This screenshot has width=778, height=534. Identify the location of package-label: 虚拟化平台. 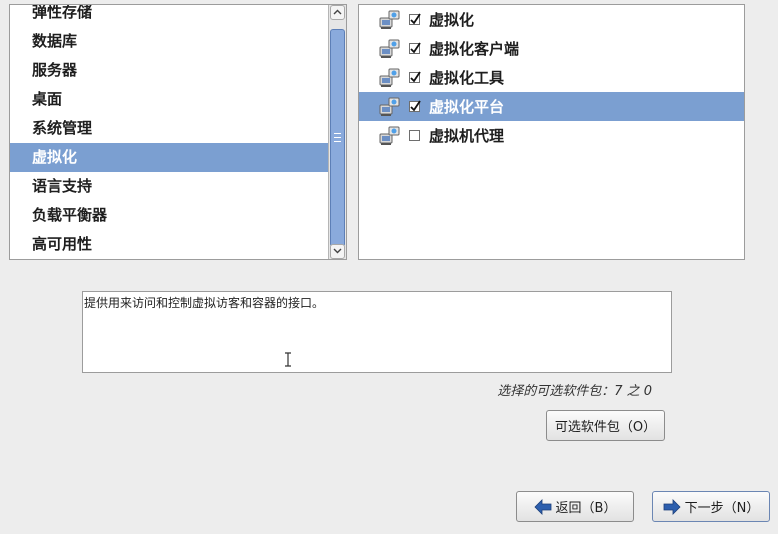
(467, 107).